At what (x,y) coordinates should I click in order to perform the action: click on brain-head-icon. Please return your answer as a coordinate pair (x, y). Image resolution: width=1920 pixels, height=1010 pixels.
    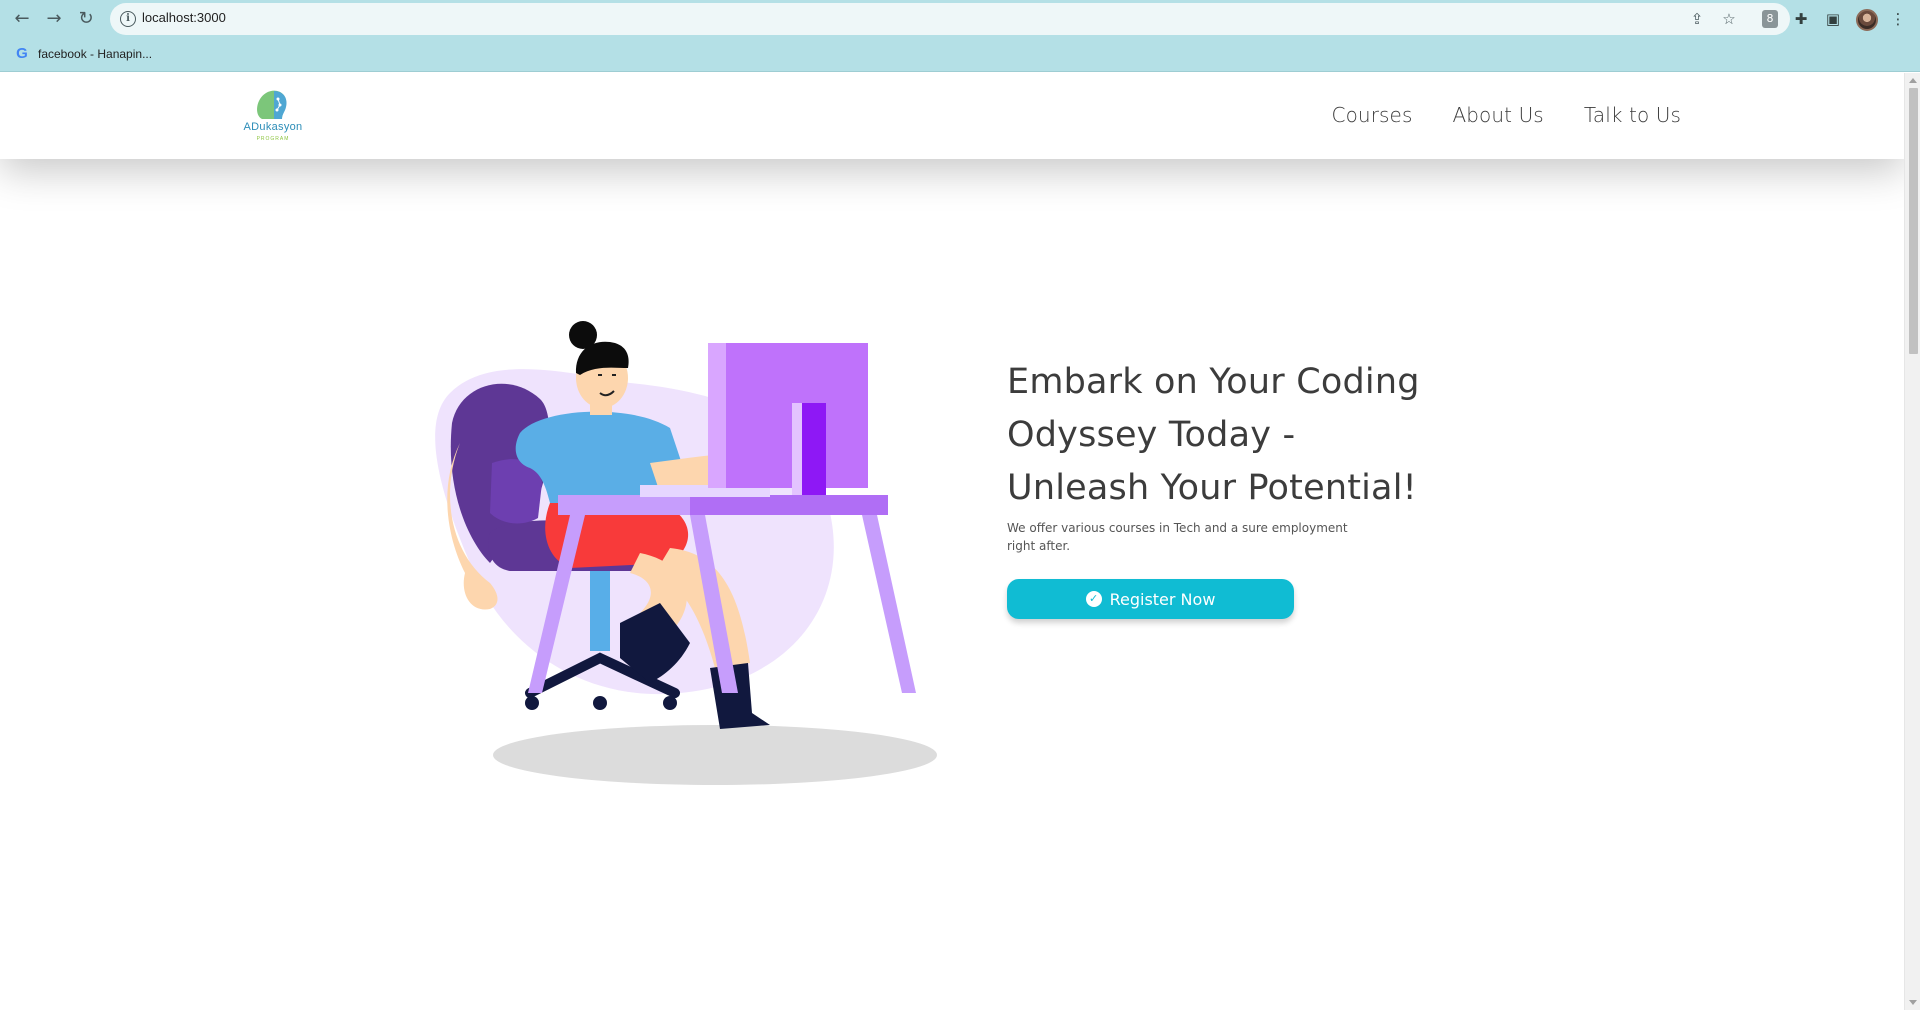
    Looking at the image, I should click on (272, 104).